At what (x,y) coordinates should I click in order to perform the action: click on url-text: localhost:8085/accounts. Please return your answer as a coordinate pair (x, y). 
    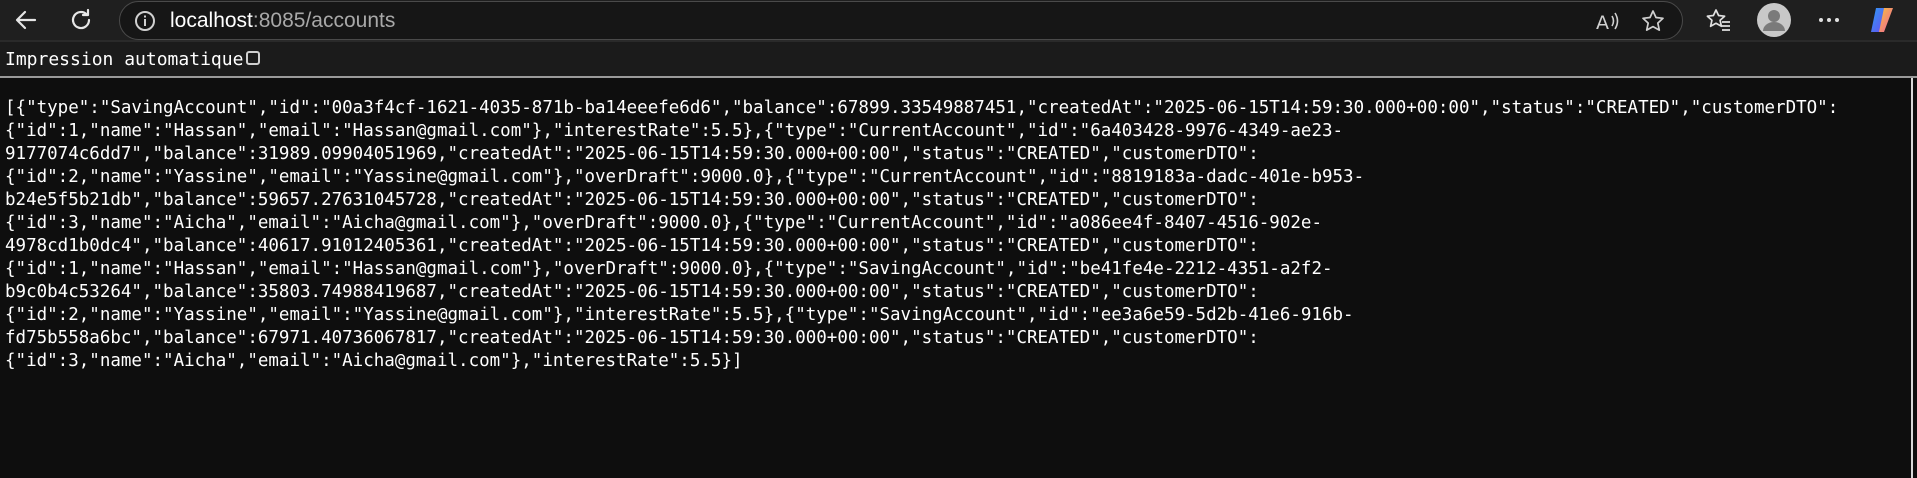
    Looking at the image, I should click on (282, 20).